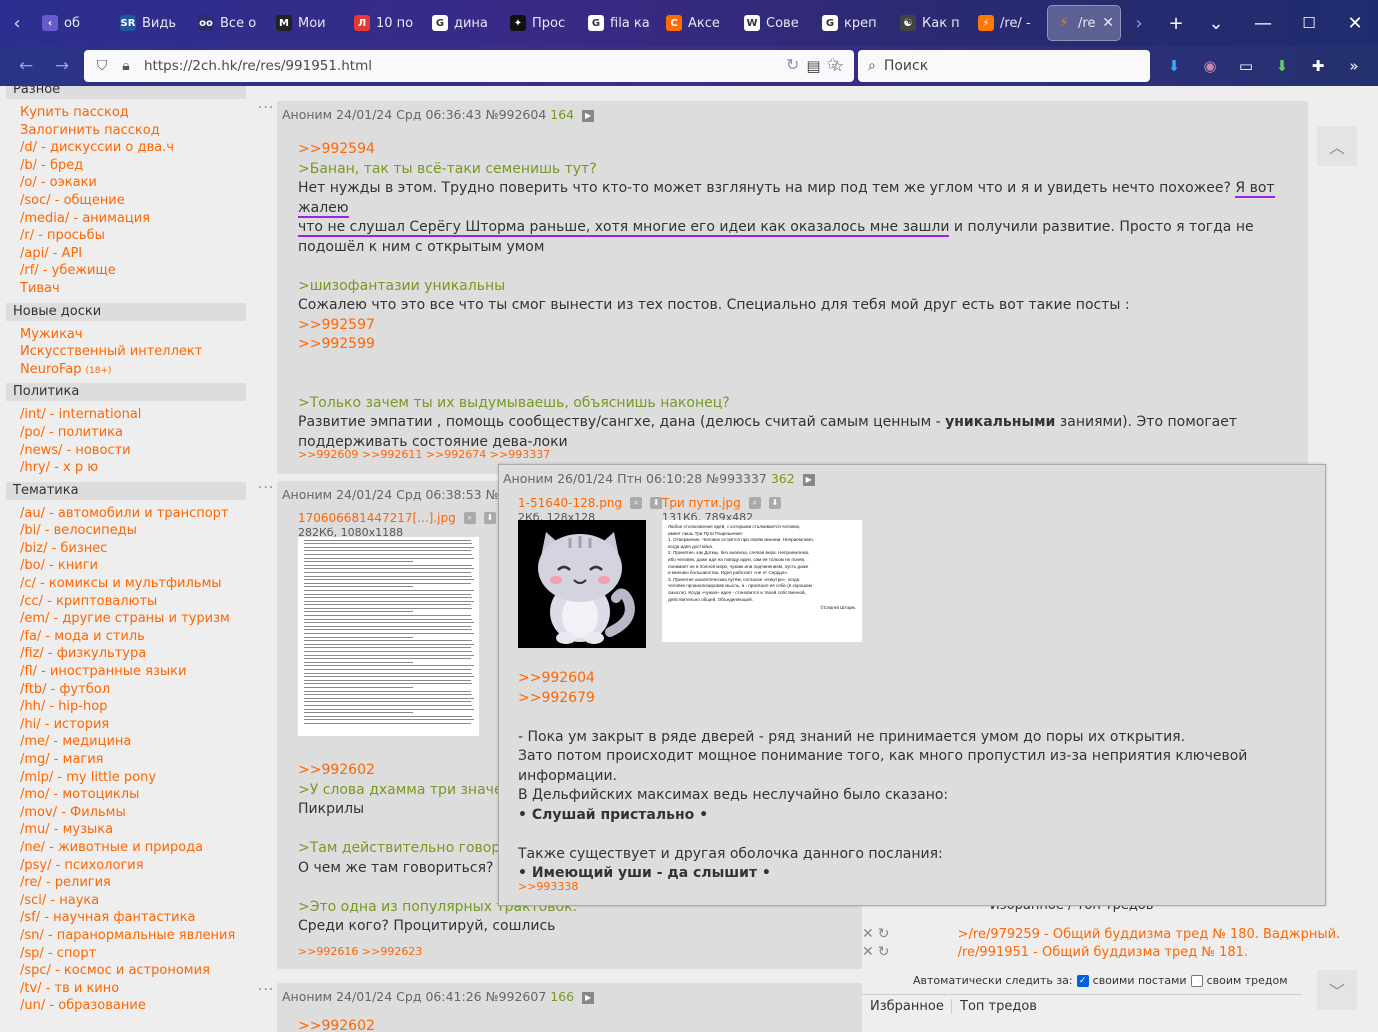 The image size is (1378, 1032). Describe the element at coordinates (125, 415) in the screenshot. I see `sidebar-board-link: /int/ - international` at that location.